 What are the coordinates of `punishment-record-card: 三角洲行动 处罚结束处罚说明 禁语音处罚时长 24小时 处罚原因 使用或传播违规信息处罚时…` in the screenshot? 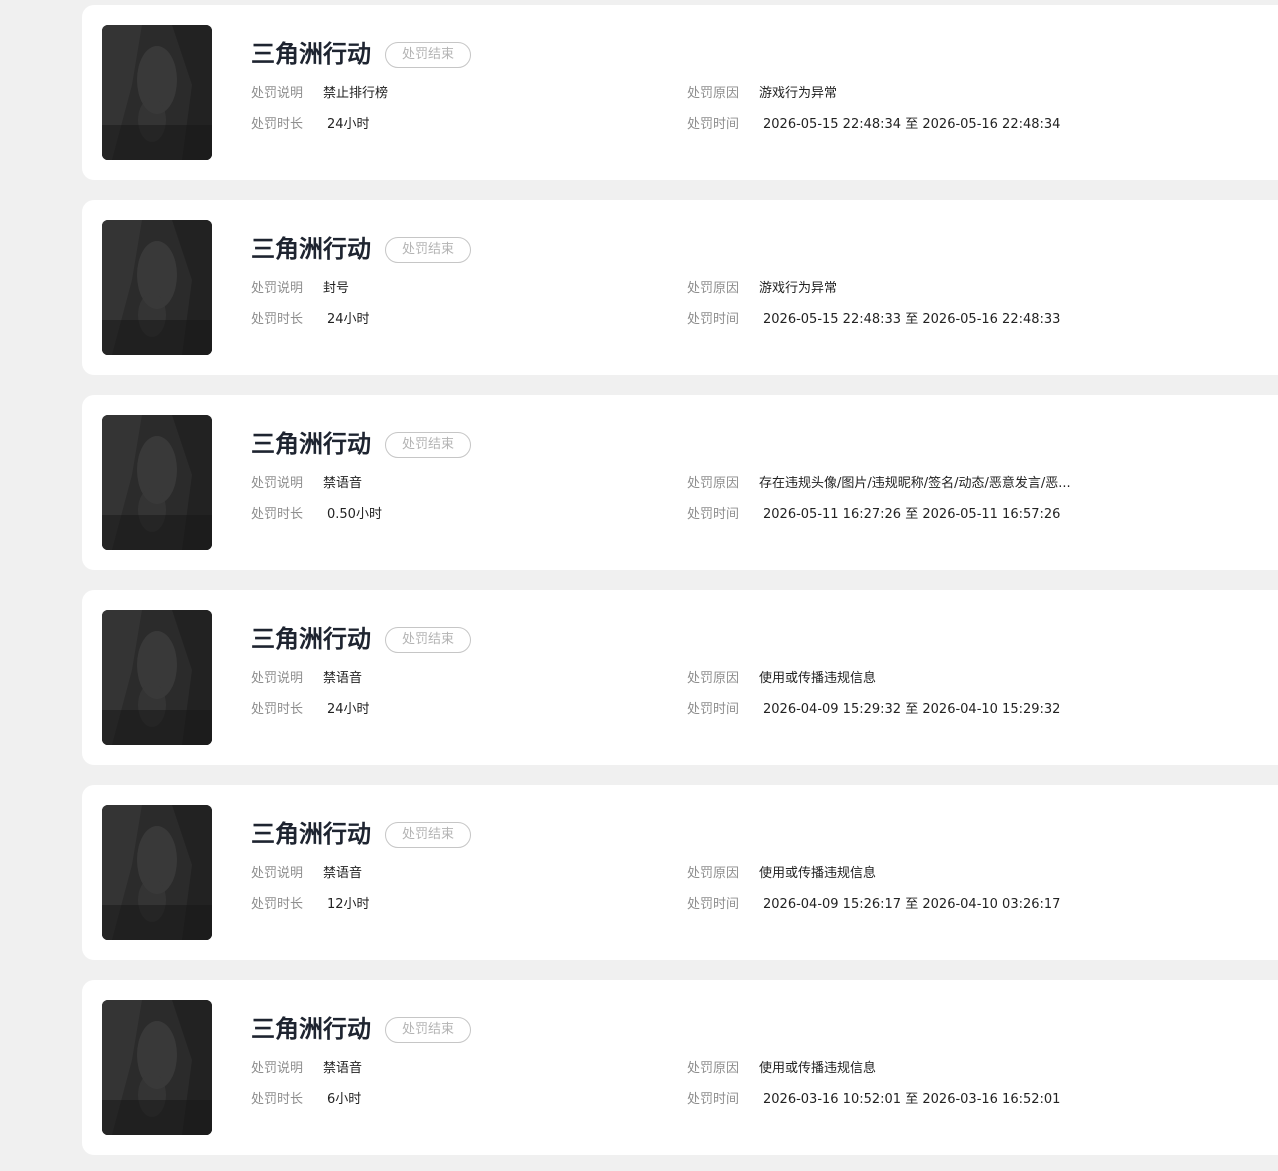 It's located at (680, 677).